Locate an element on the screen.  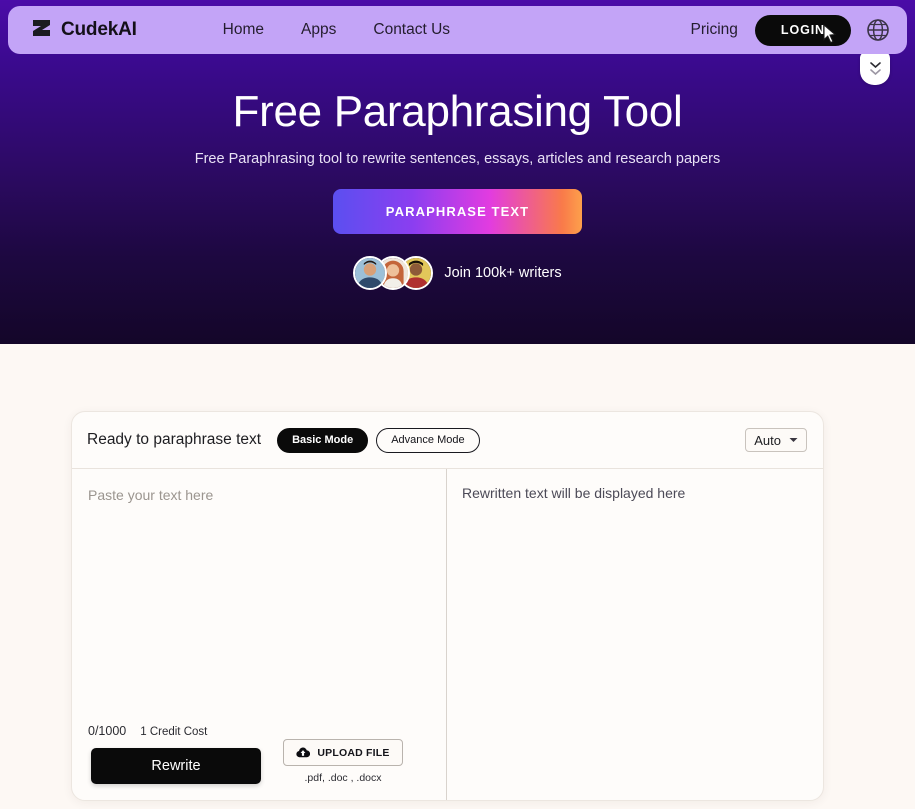
output-placeholder: Rewritten text will be displayed here is located at coordinates (574, 493).